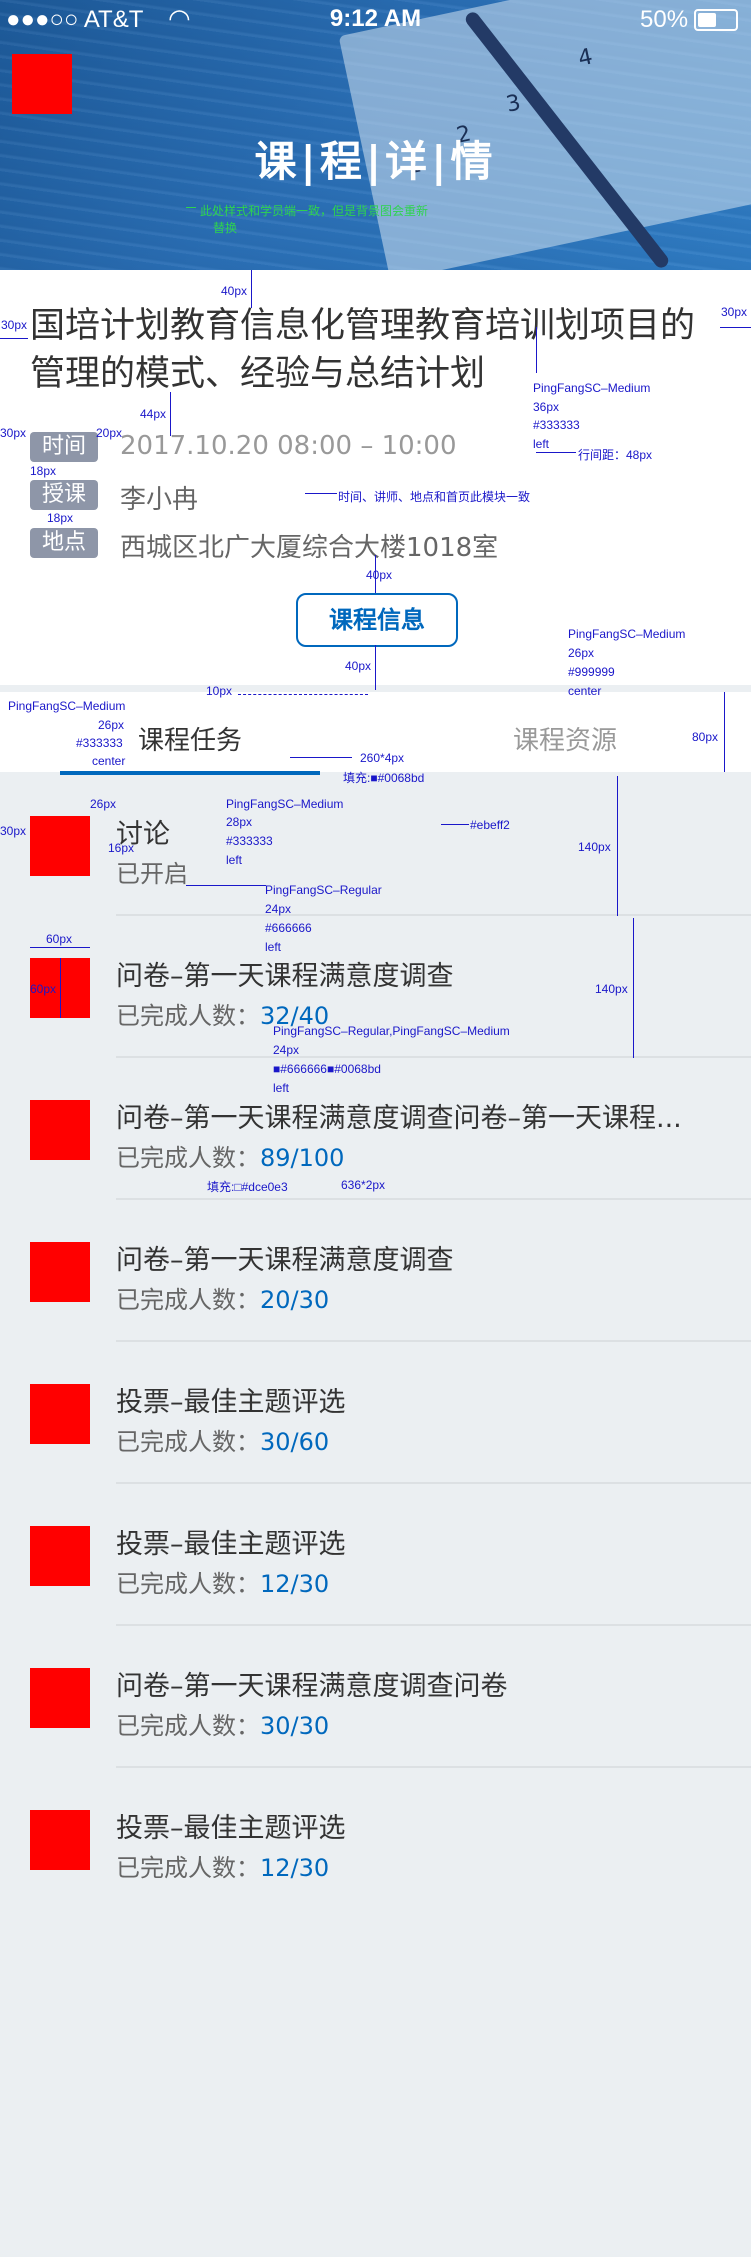 This screenshot has height=2257, width=751. Describe the element at coordinates (64, 543) in the screenshot. I see `location-tag: 地点` at that location.